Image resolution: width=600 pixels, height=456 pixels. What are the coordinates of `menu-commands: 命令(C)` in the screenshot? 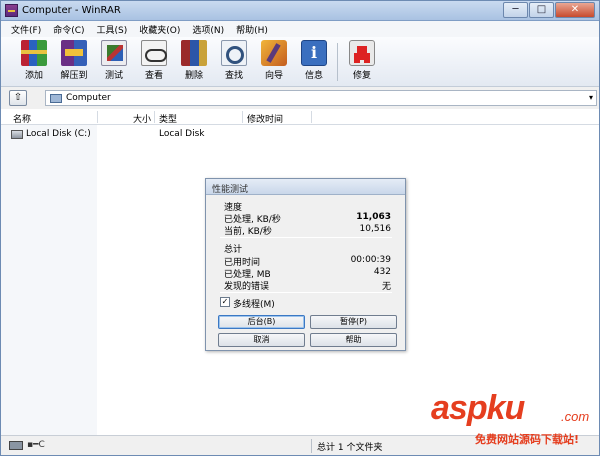 It's located at (68, 29).